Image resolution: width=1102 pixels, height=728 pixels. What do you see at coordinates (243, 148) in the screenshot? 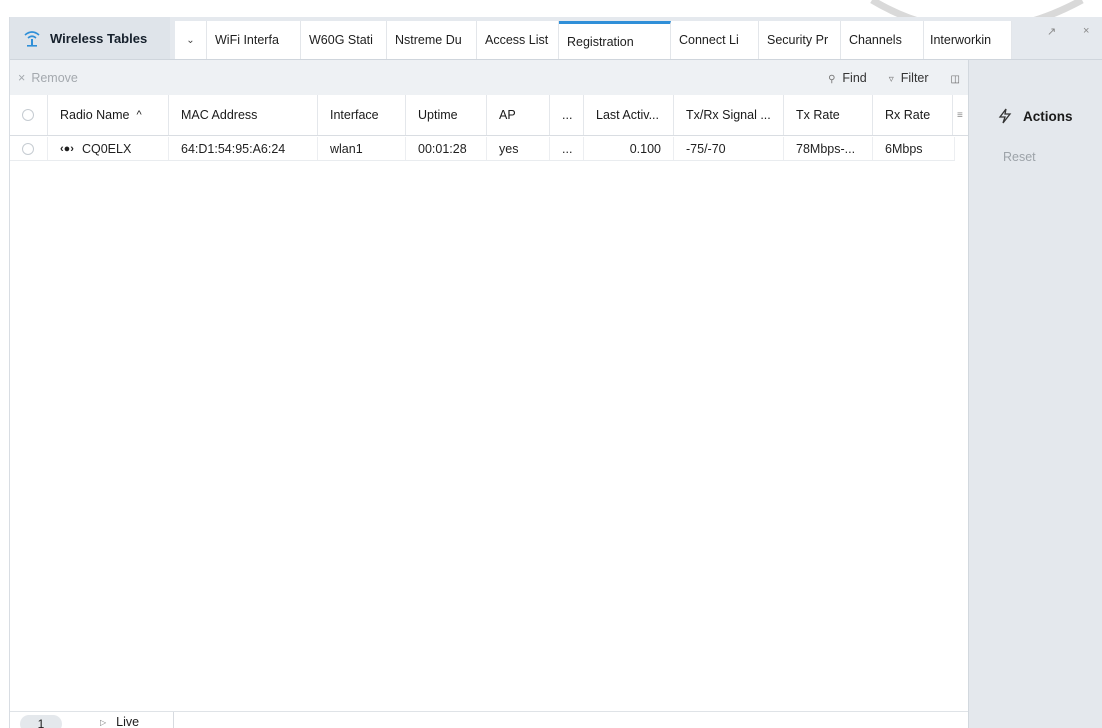
I see `cell-mac-address: 64:D1:54:95:A6:24` at bounding box center [243, 148].